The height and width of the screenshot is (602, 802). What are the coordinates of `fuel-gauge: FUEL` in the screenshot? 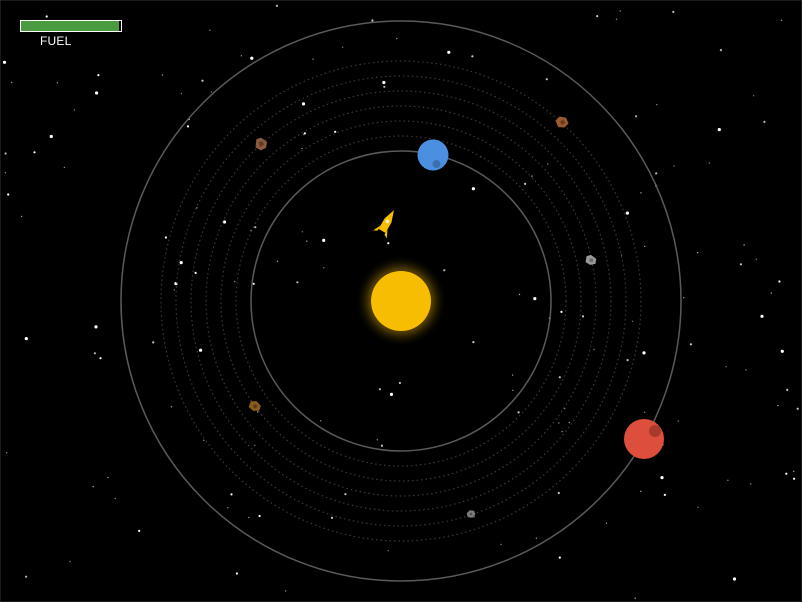 It's located at (71, 34).